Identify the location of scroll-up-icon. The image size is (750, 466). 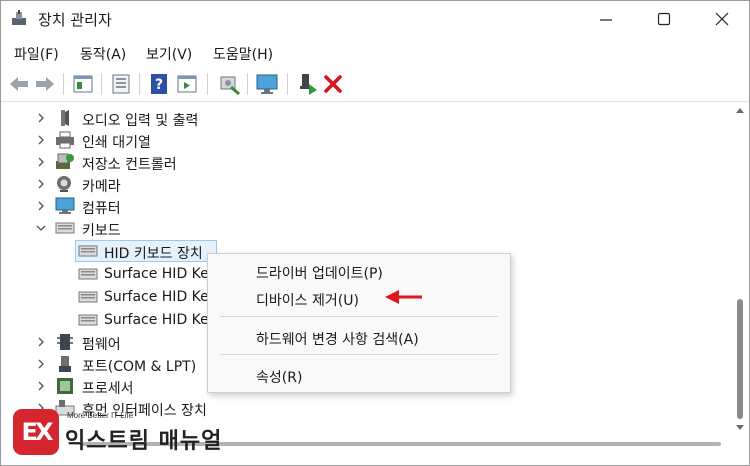
(740, 110).